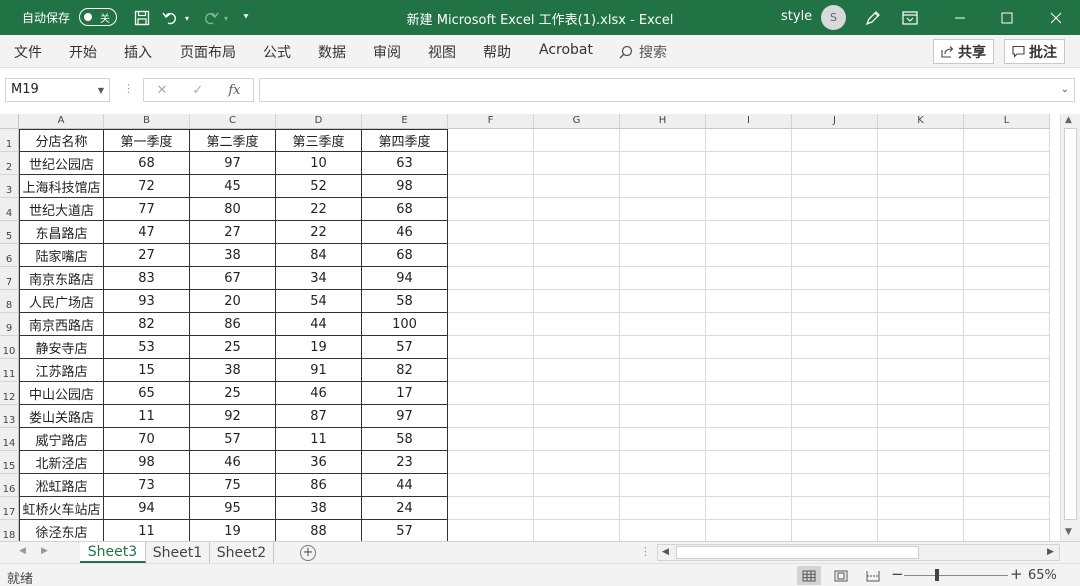 Image resolution: width=1080 pixels, height=586 pixels. I want to click on select-all-corner, so click(9, 121).